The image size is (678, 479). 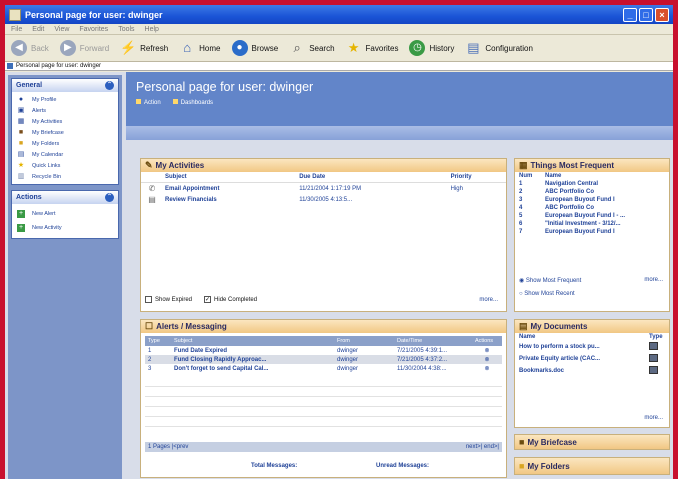 I want to click on title-bar: Personal page for user: dwinger _ □ ×, so click(x=339, y=14).